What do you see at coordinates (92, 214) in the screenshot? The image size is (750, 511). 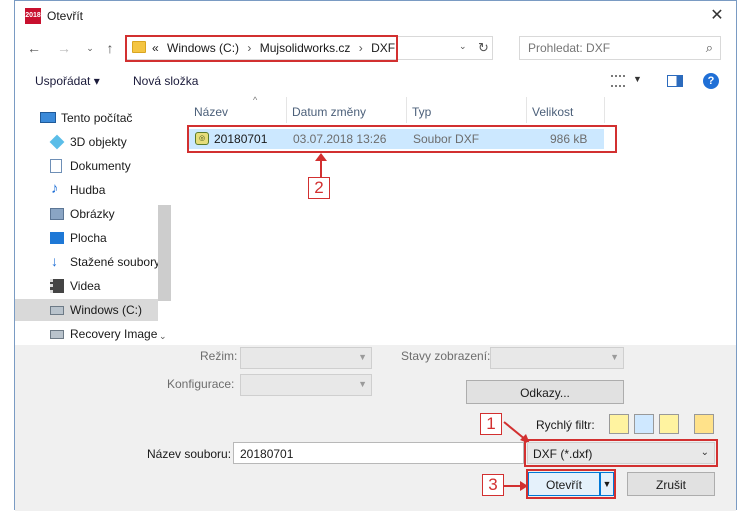 I see `sidebar-item-label: Obrázky` at bounding box center [92, 214].